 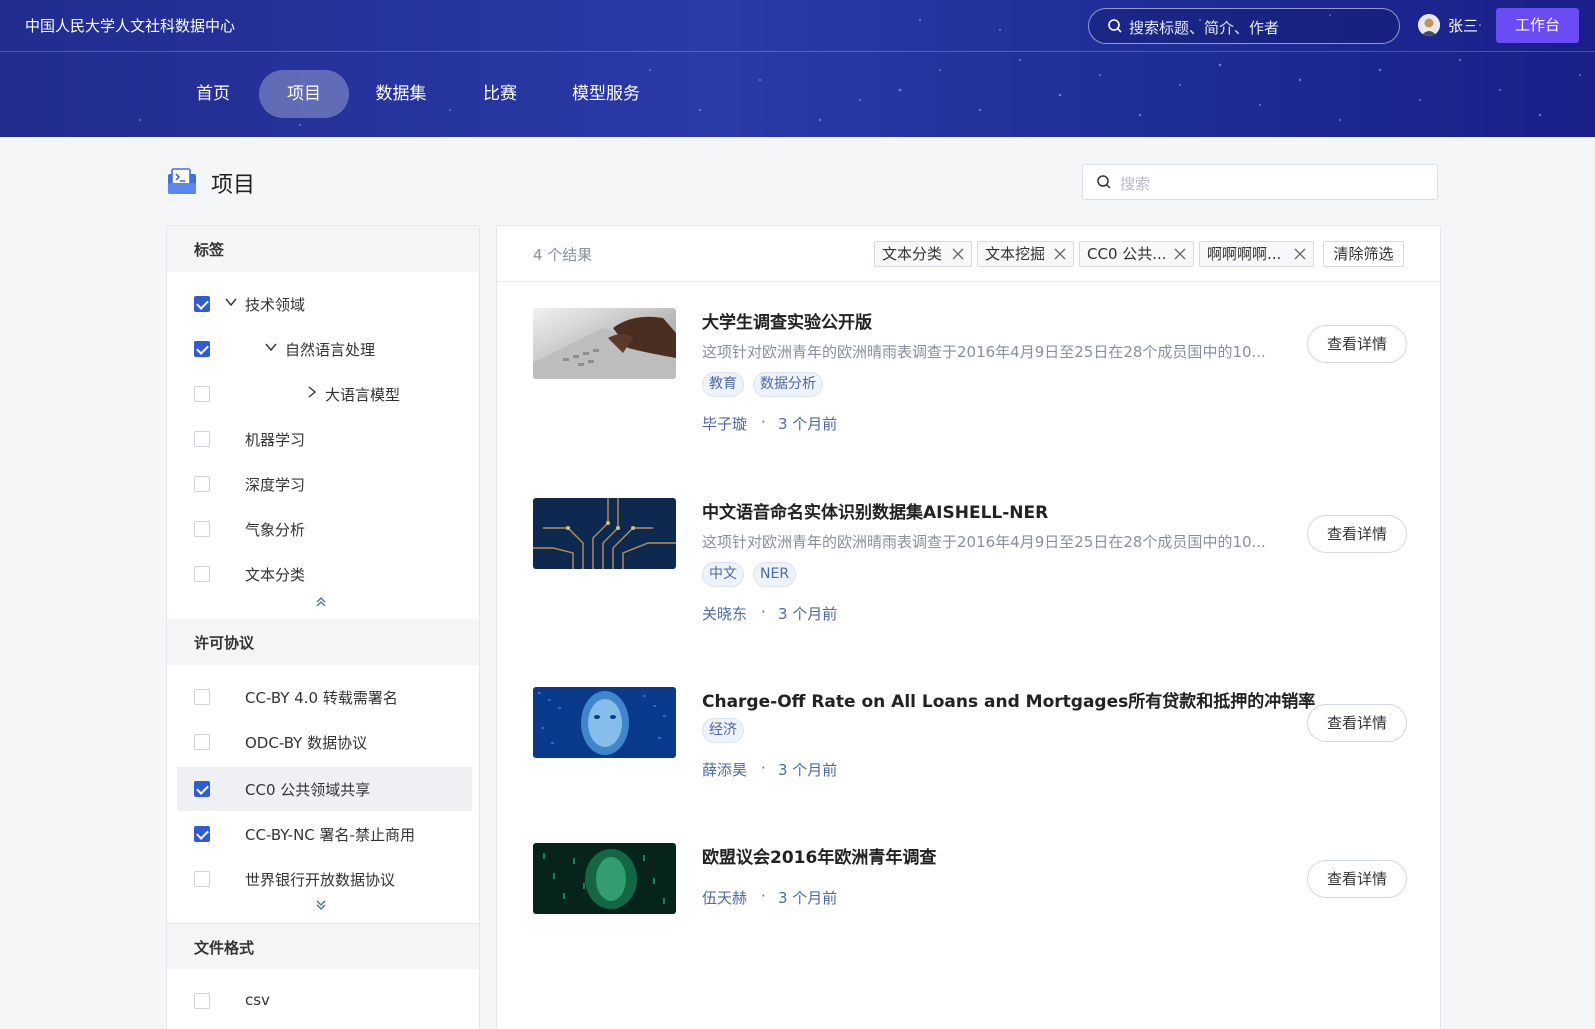 I want to click on licenses-heading: 许可协议, so click(x=224, y=643).